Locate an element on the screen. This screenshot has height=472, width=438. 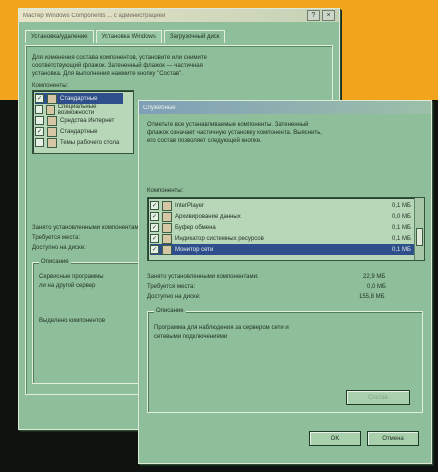
back-required-label: Требуется места: is located at coordinates (56, 238).